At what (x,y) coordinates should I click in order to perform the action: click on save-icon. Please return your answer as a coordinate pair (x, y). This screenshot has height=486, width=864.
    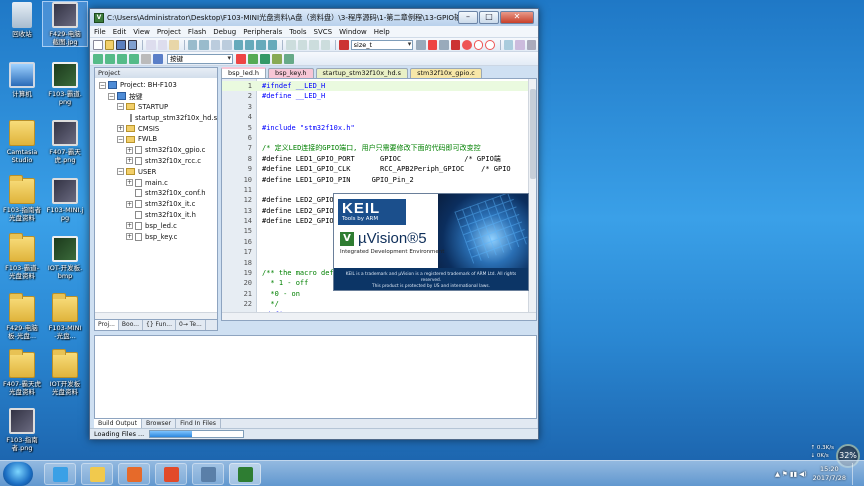
    Looking at the image, I should click on (121, 44).